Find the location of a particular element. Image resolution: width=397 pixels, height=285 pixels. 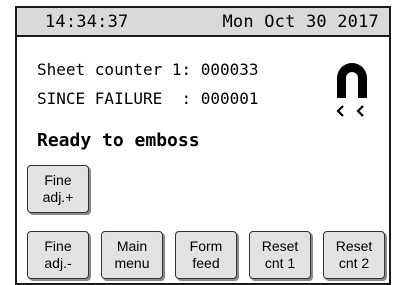

form-feed-button: Form feed is located at coordinates (206, 255).